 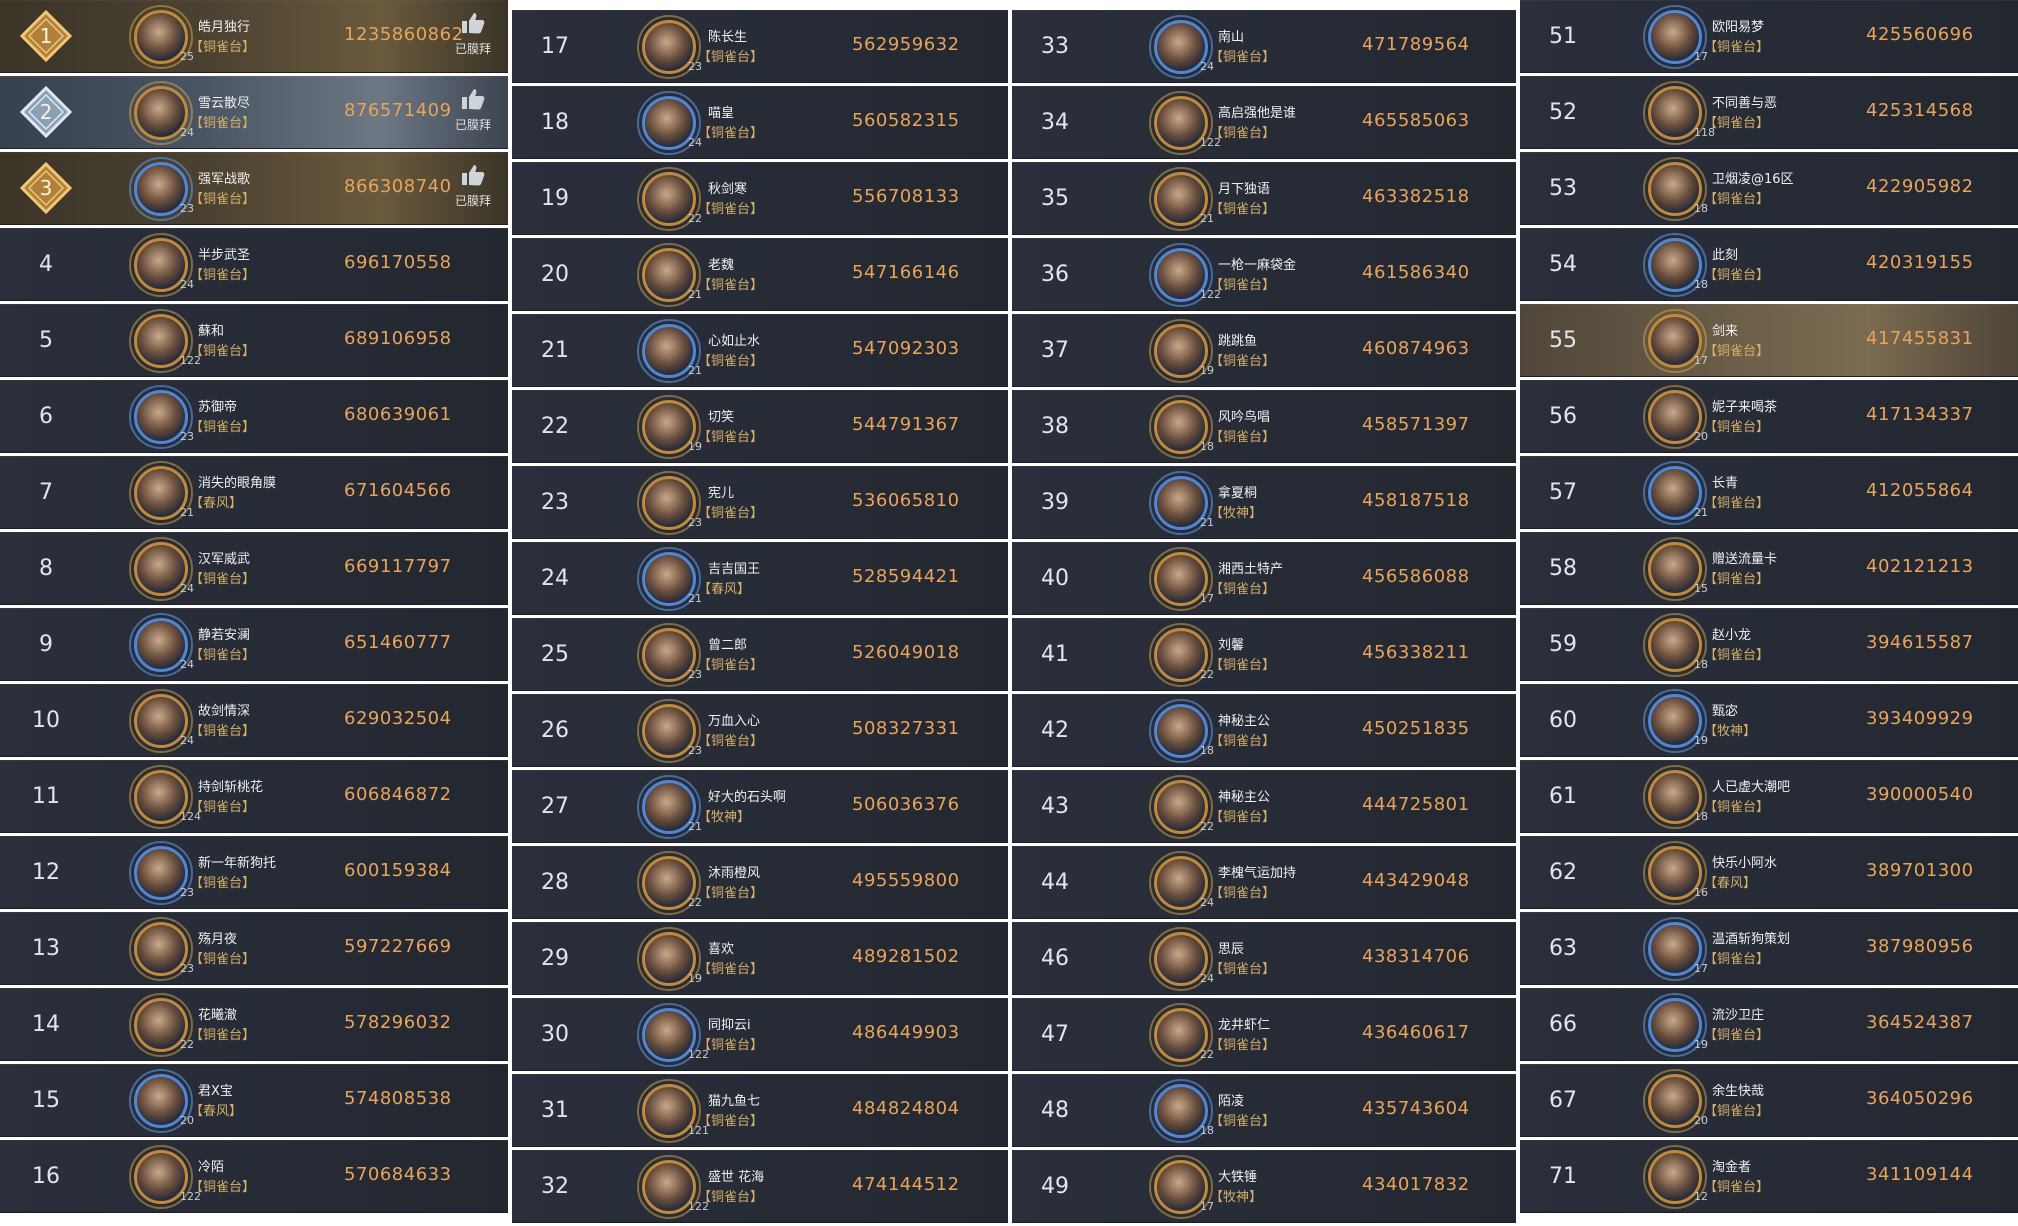 I want to click on leaderboard-row: 62 16 快乐小阿水 【春风】 389701300, so click(x=1769, y=872).